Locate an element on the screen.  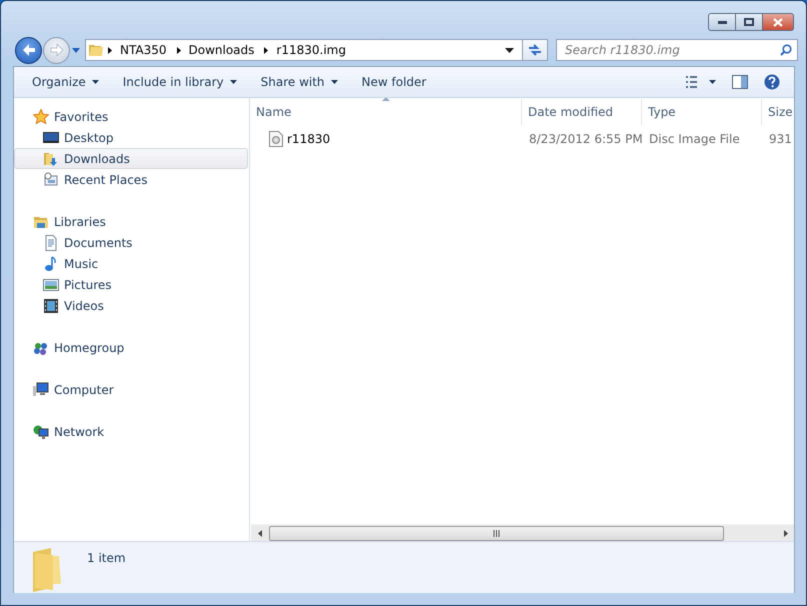
close-button is located at coordinates (778, 22).